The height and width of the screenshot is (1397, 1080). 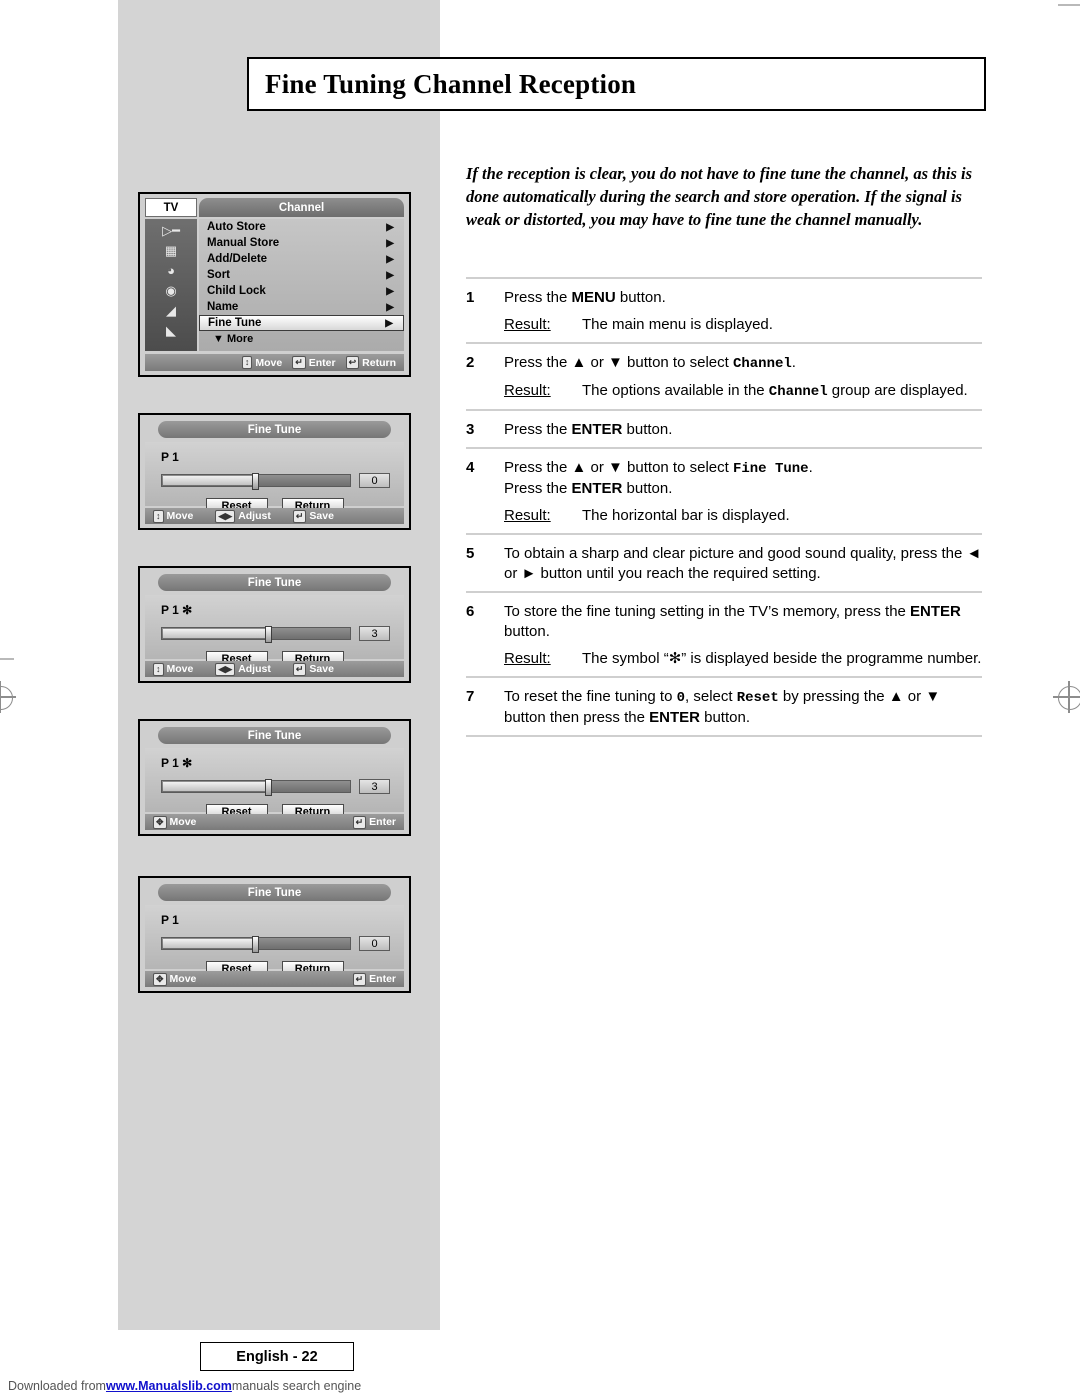 I want to click on osd-fine-tune-body: P 1 ✻ 3 Reset Return, so click(x=274, y=784).